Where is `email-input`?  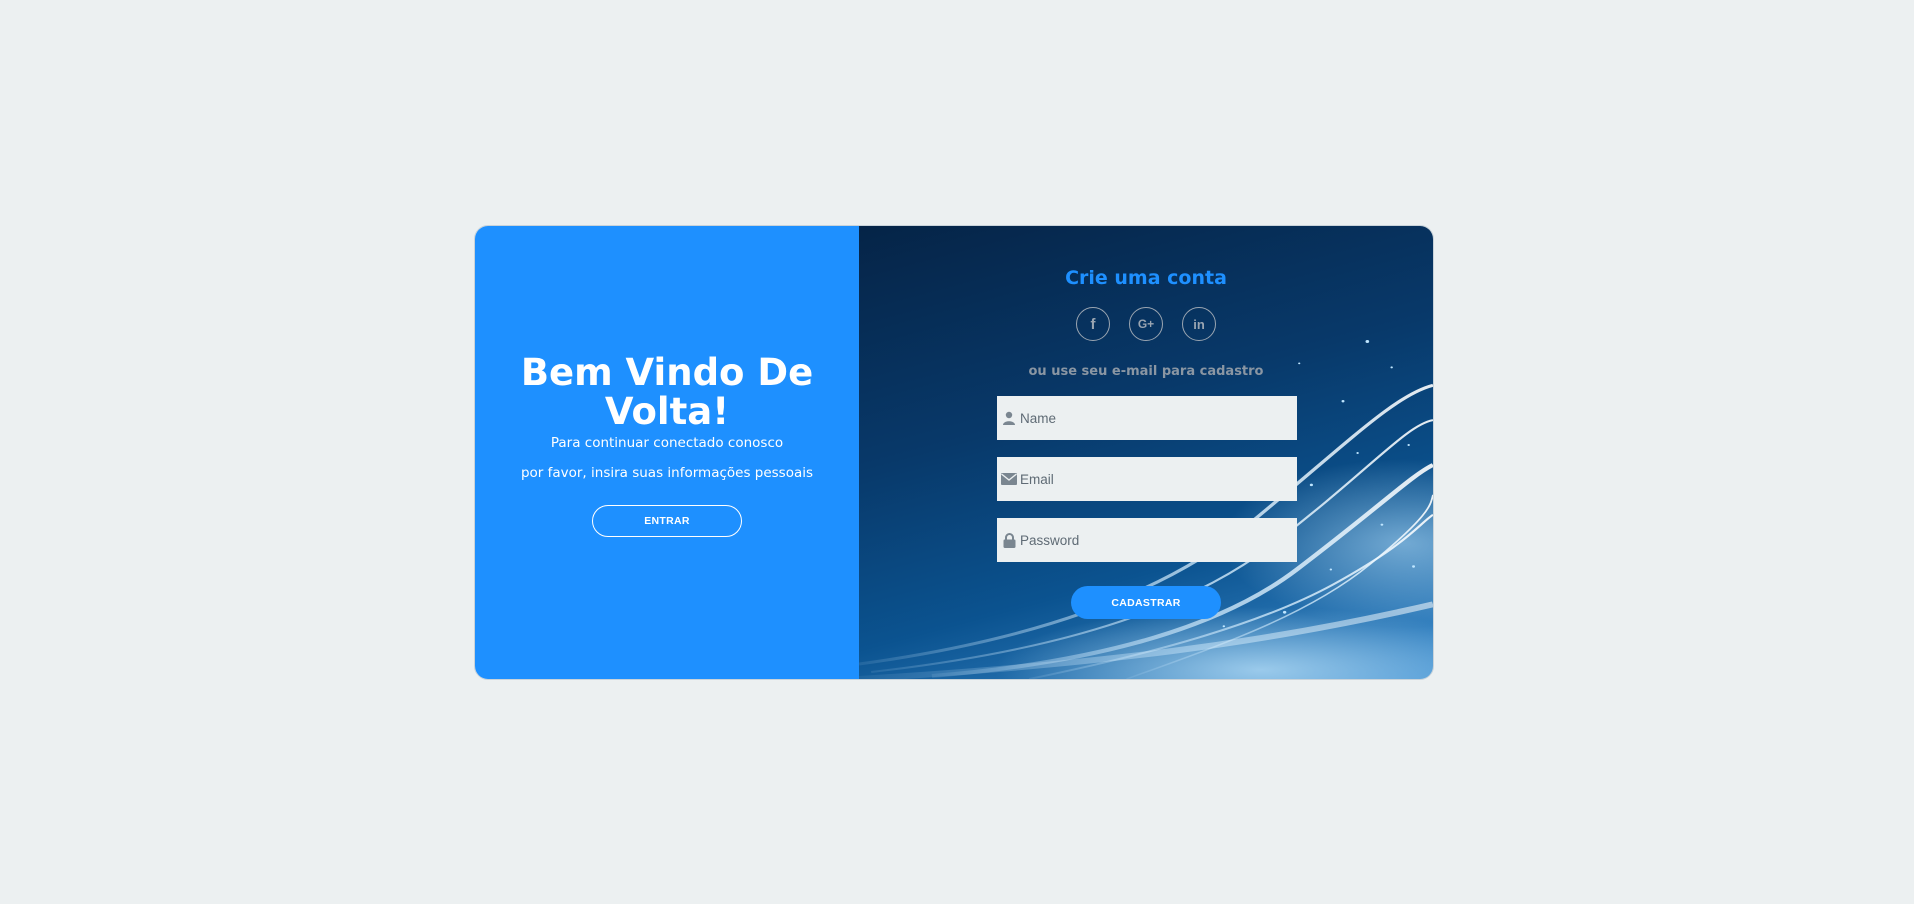
email-input is located at coordinates (1150, 479).